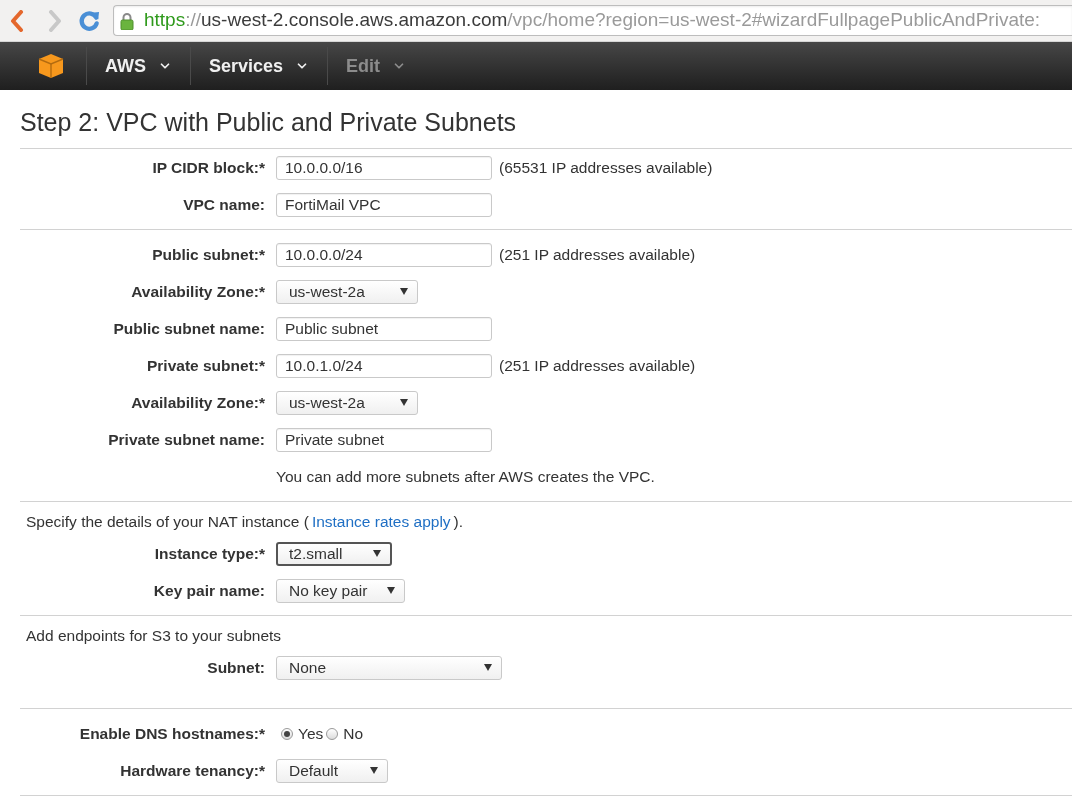  What do you see at coordinates (209, 590) in the screenshot?
I see `field-label: Key pair name:` at bounding box center [209, 590].